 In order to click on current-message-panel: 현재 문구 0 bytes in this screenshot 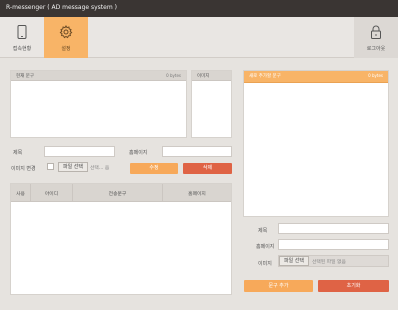, I will do `click(98, 104)`.